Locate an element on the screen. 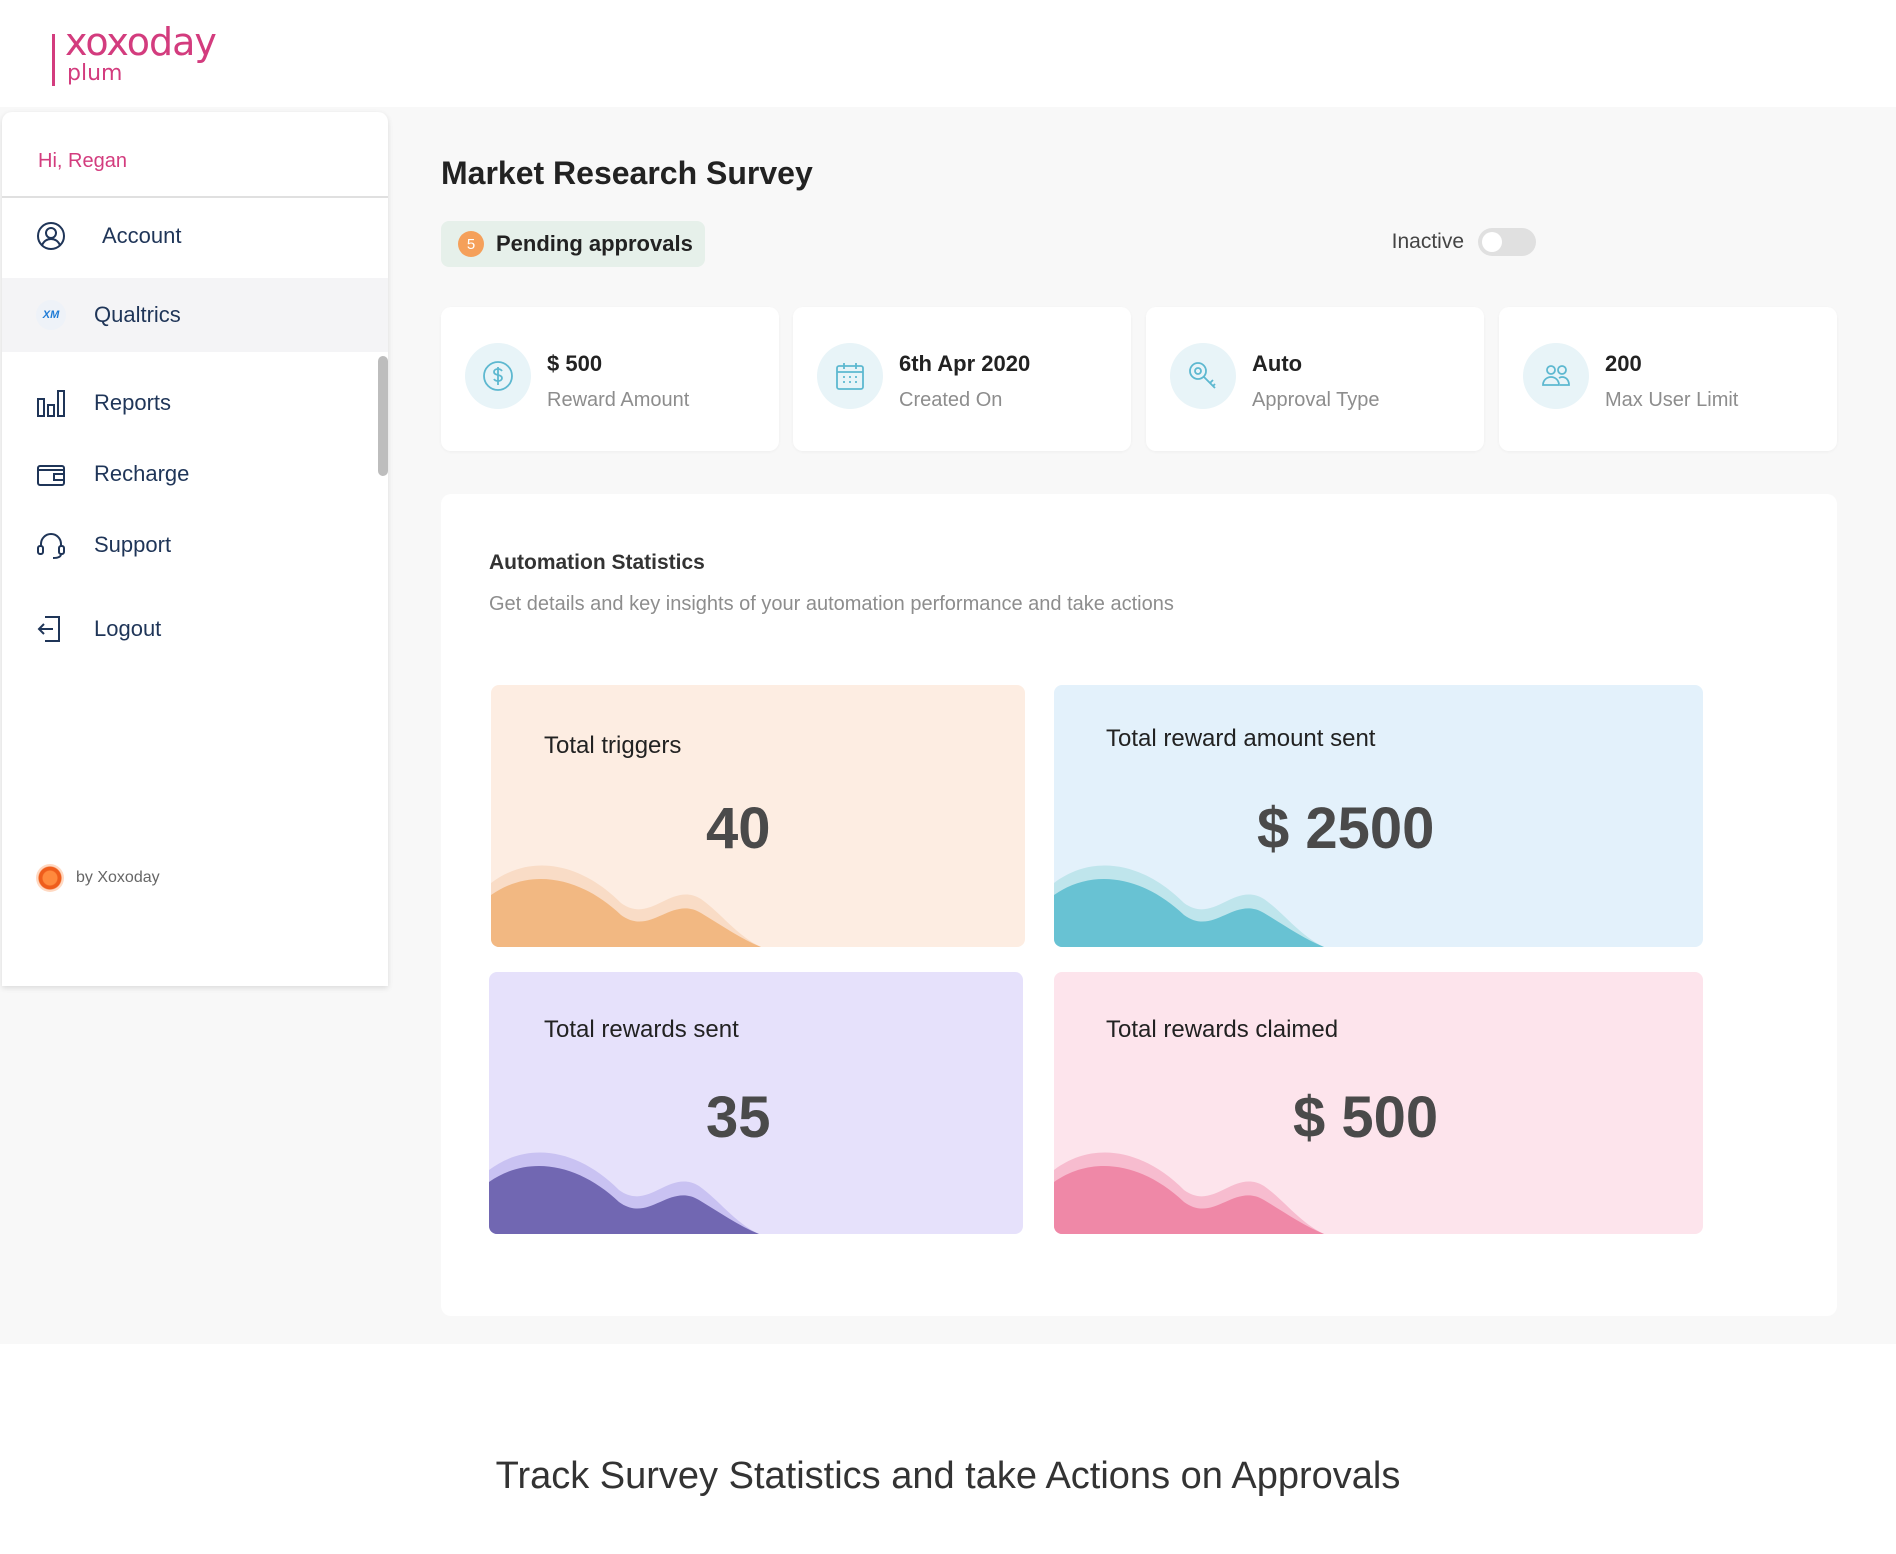 This screenshot has width=1896, height=1554. stat-title: Total reward amount sent is located at coordinates (1241, 738).